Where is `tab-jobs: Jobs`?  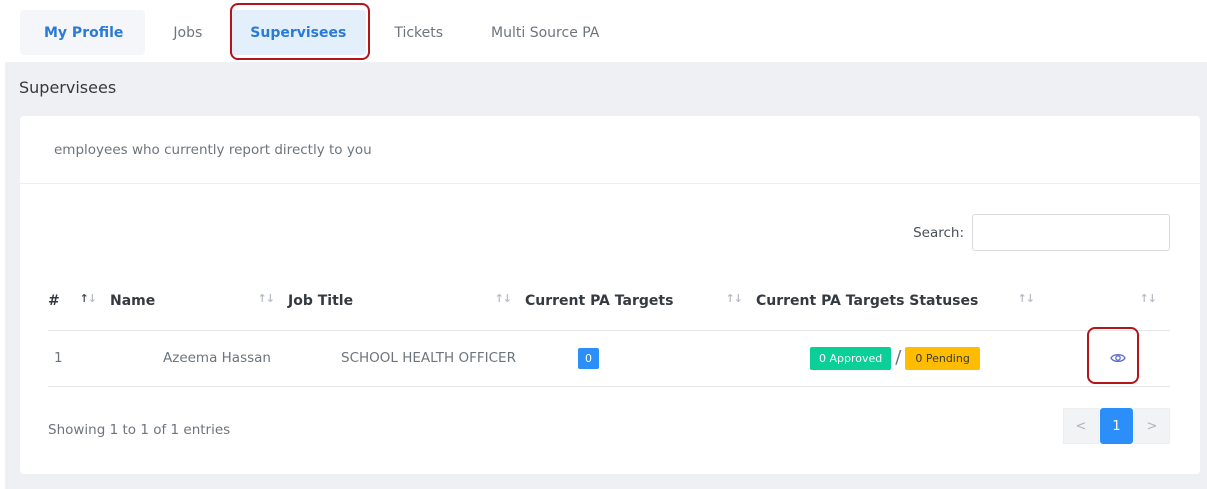 tab-jobs: Jobs is located at coordinates (187, 32).